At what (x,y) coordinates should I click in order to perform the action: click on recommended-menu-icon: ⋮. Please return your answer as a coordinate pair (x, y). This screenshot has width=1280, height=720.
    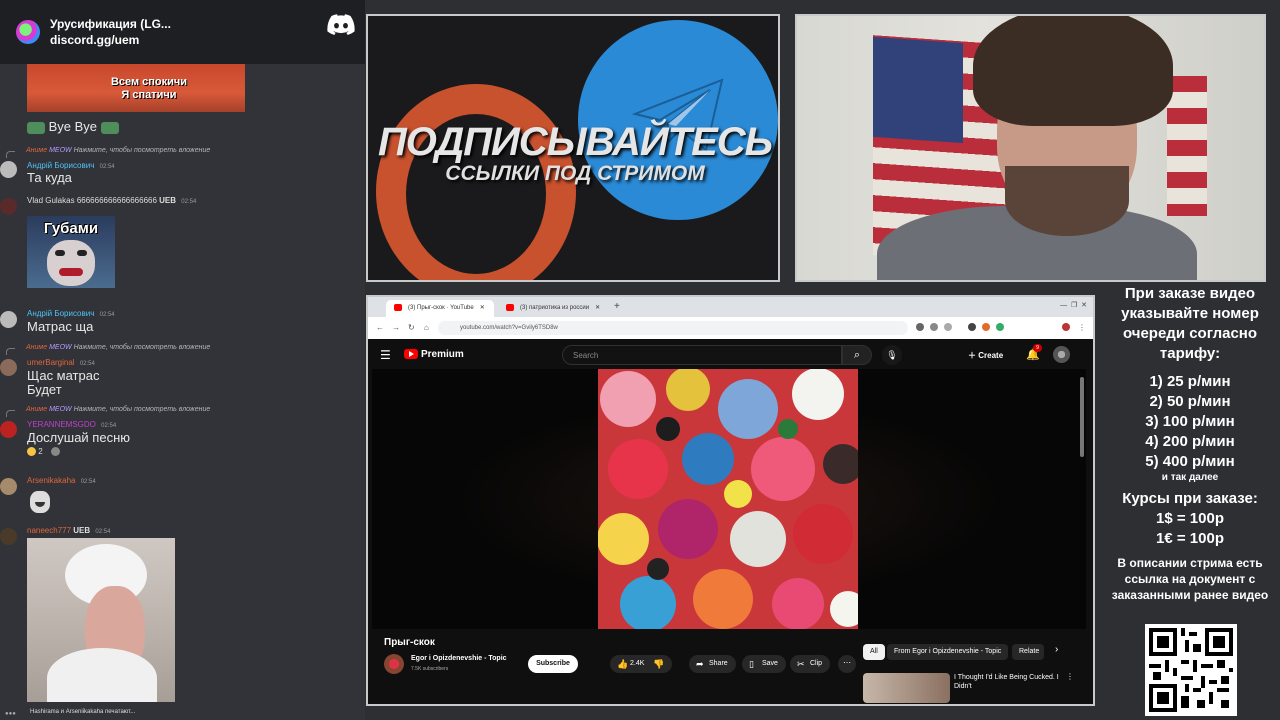
    Looking at the image, I should click on (1070, 676).